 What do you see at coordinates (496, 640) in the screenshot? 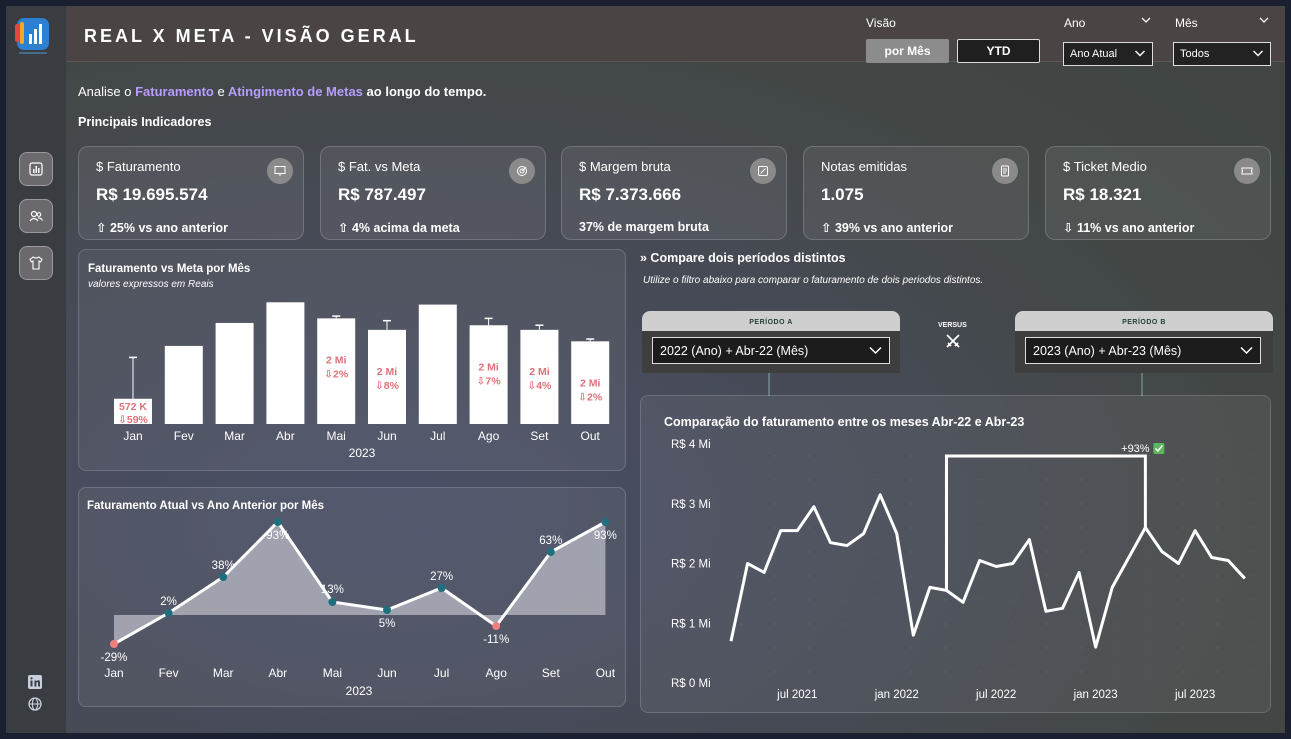
I see `yoy-data-label: -11%` at bounding box center [496, 640].